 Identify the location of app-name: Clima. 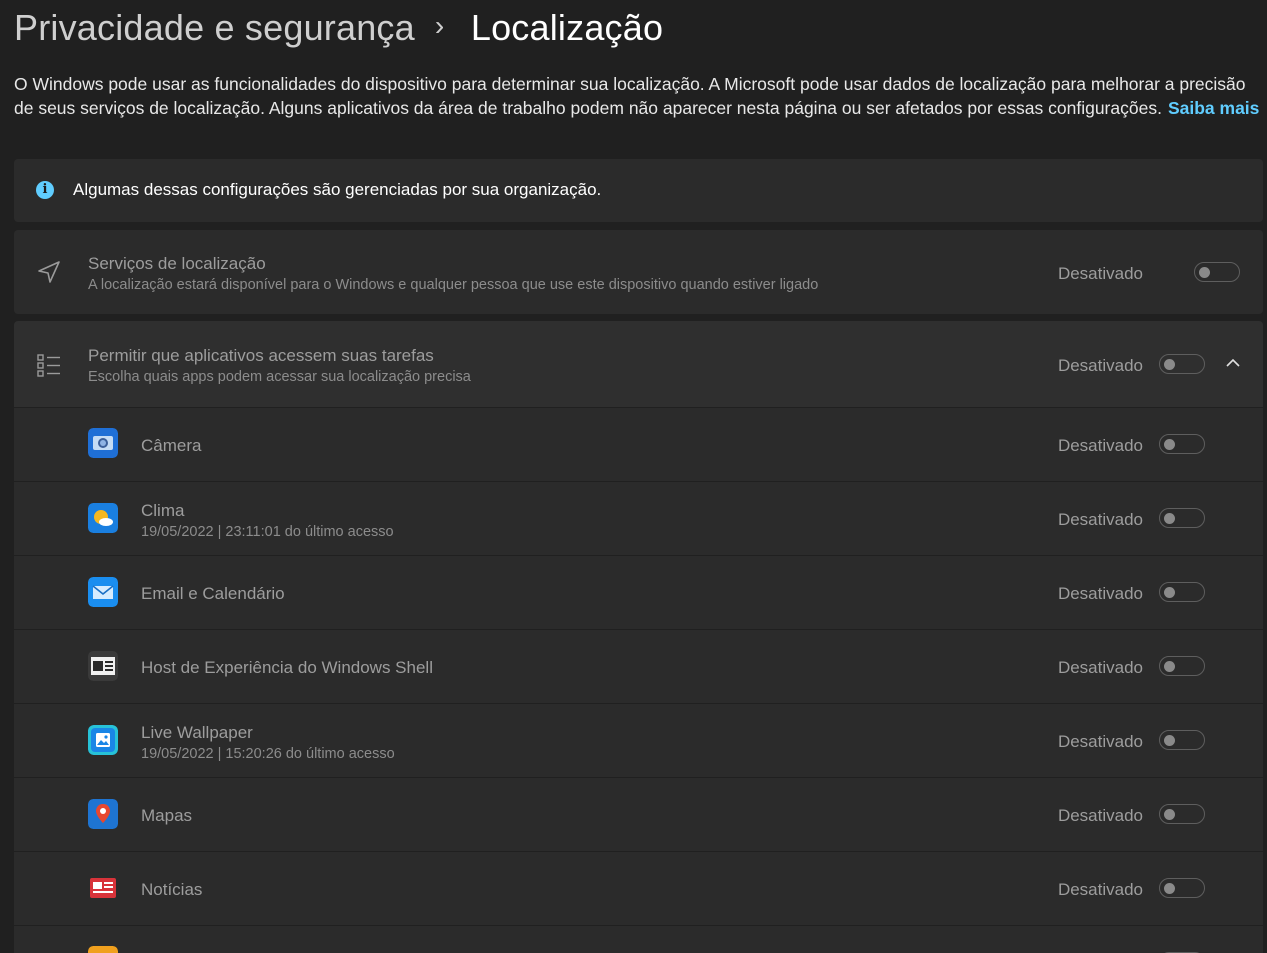
(163, 510).